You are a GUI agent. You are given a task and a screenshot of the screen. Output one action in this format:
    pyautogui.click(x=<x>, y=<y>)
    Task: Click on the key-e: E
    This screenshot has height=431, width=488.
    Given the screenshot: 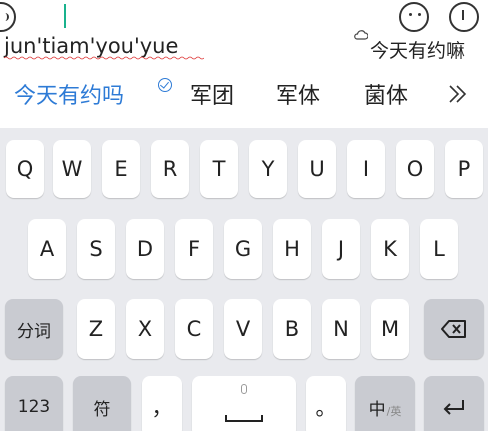 What is the action you would take?
    pyautogui.click(x=121, y=169)
    